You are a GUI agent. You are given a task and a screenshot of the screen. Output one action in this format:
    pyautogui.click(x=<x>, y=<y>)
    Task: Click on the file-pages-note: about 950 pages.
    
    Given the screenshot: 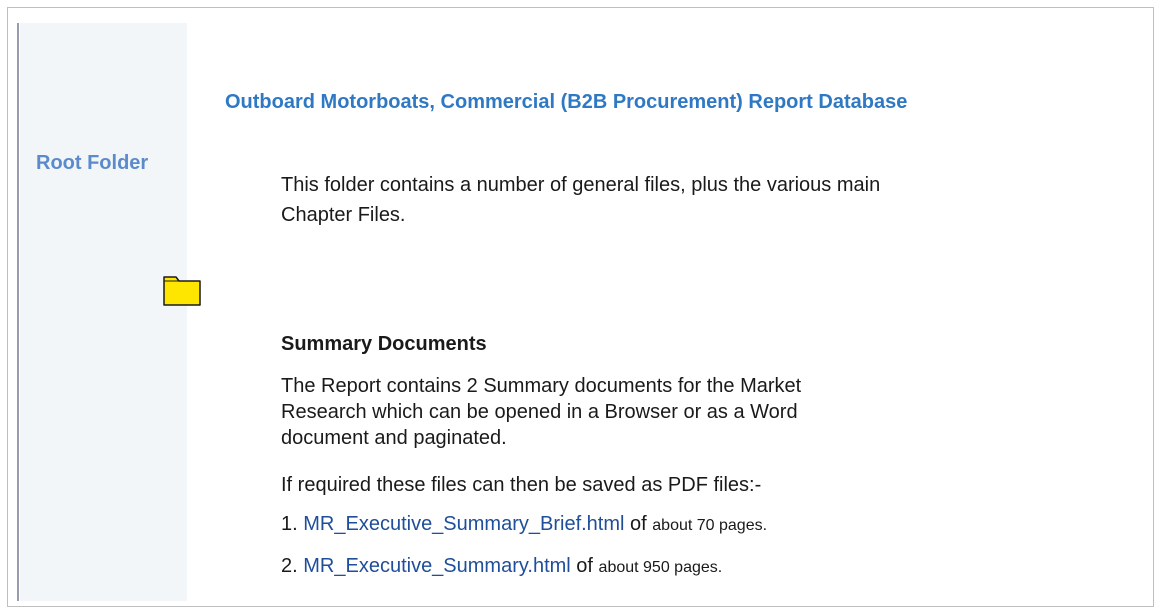 What is the action you would take?
    pyautogui.click(x=660, y=567)
    